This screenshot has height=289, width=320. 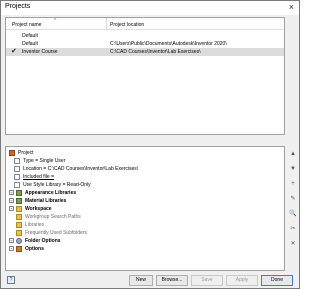 What do you see at coordinates (44, 161) in the screenshot?
I see `tree-label: Type = Single User` at bounding box center [44, 161].